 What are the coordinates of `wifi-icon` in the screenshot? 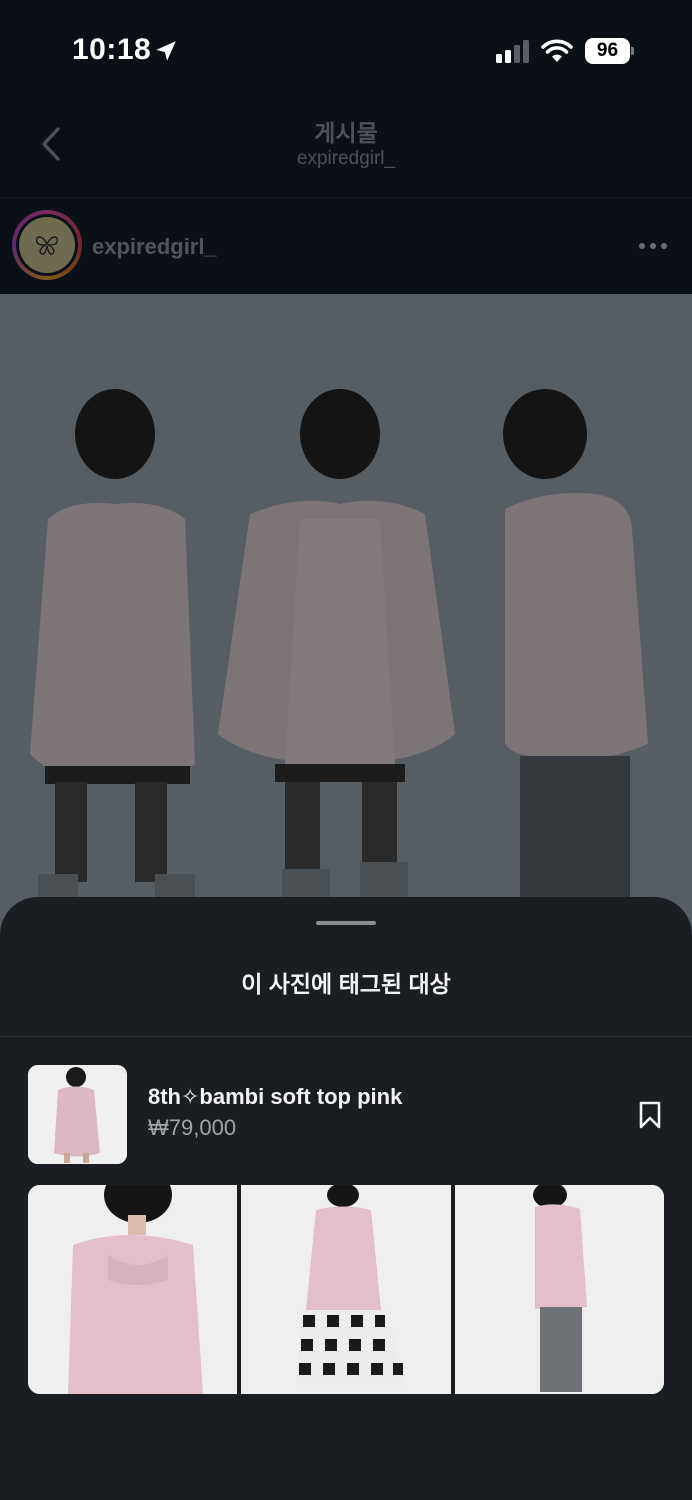 It's located at (557, 50).